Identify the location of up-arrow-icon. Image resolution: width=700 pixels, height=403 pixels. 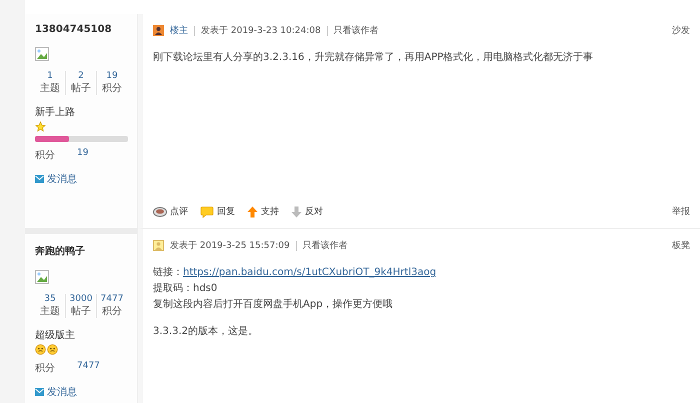
(252, 212).